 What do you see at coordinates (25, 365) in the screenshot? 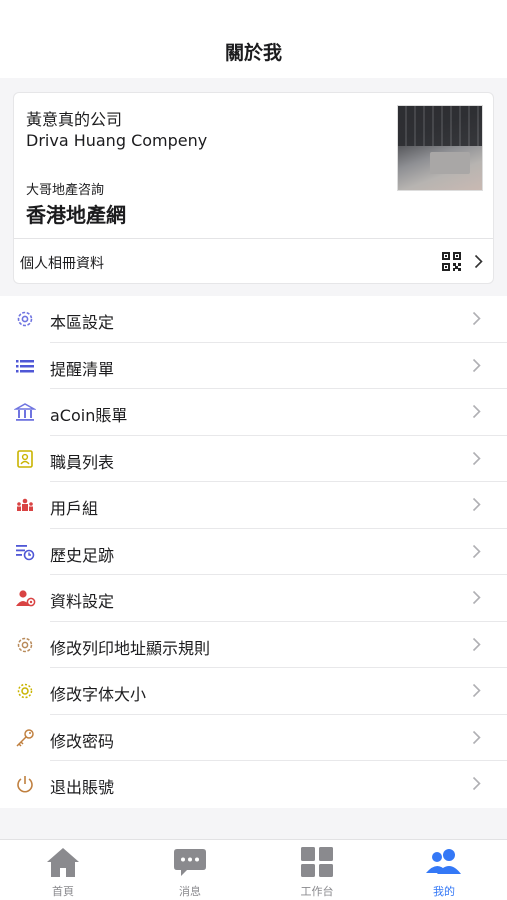
I see `list-icon` at bounding box center [25, 365].